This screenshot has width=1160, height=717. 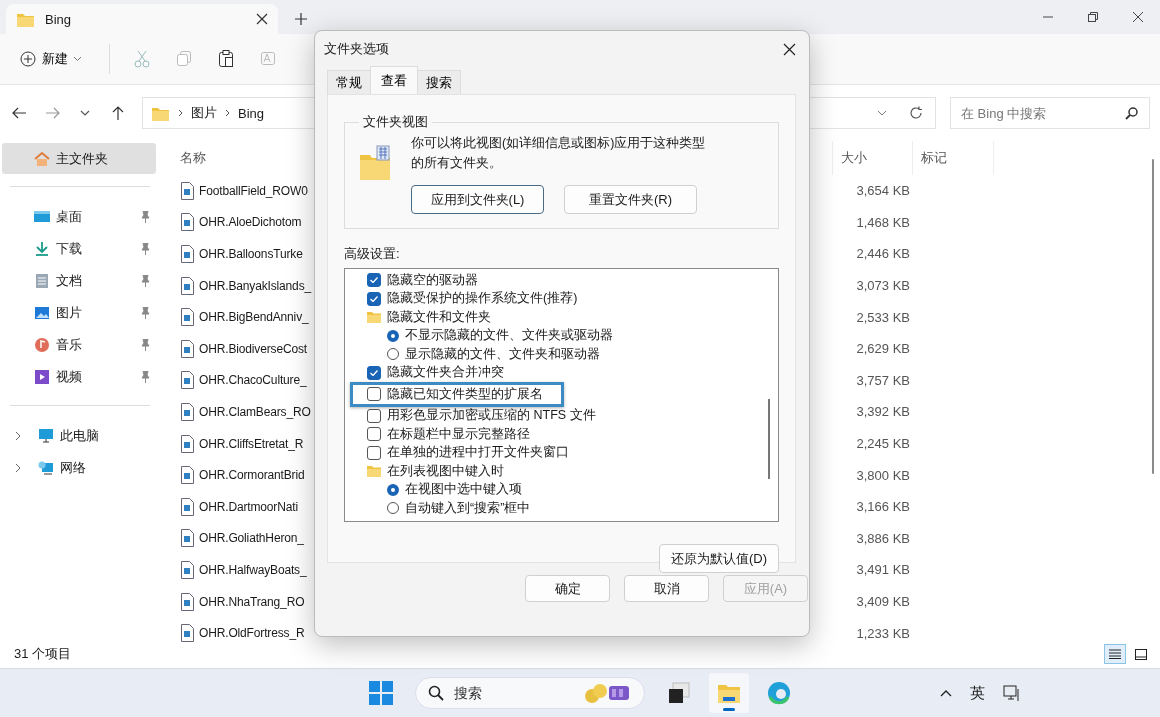 I want to click on setting-item: 隐藏空的驱动器, so click(x=572, y=280).